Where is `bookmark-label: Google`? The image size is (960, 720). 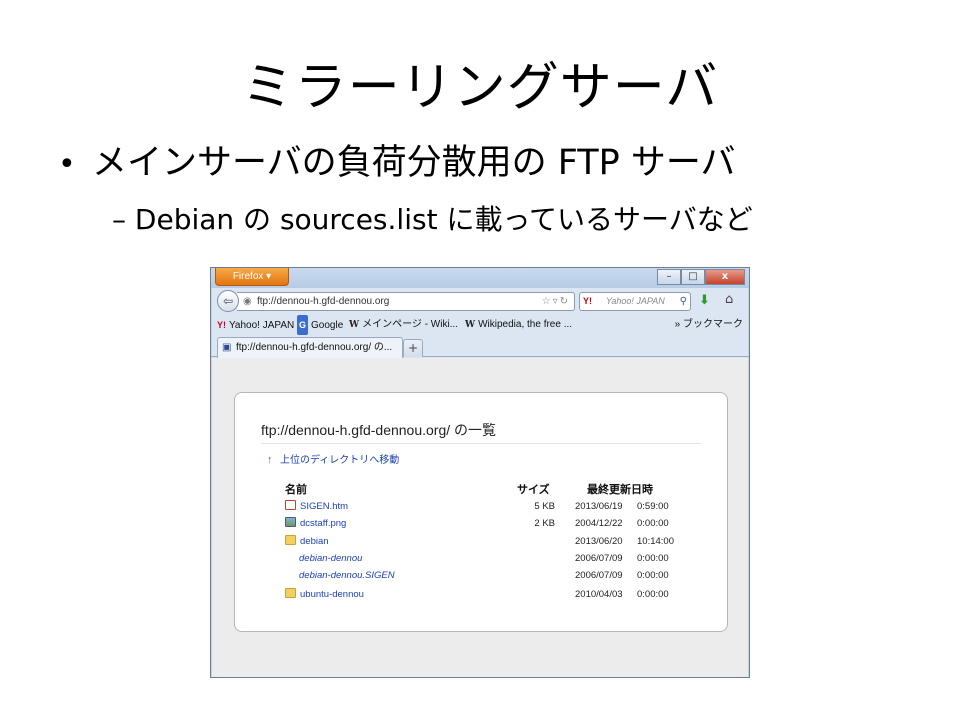
bookmark-label: Google is located at coordinates (327, 325).